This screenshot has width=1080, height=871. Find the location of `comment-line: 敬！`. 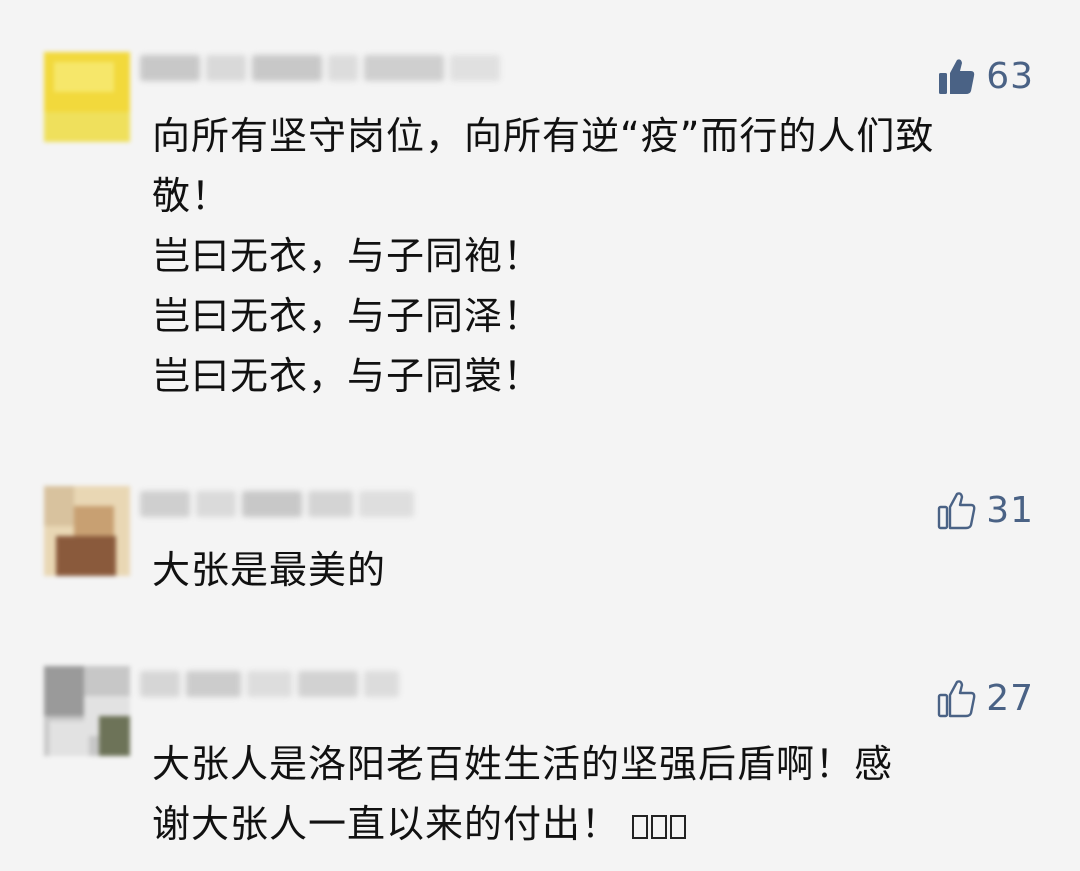

comment-line: 敬！ is located at coordinates (191, 196).